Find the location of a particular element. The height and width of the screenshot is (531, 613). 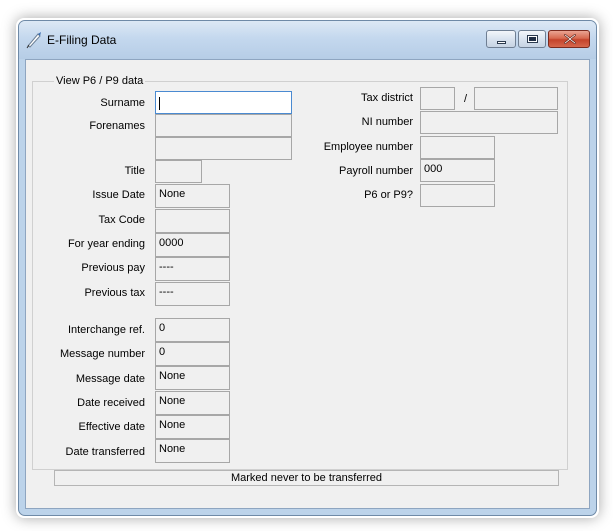

tax-district-label: Tax district is located at coordinates (387, 98).